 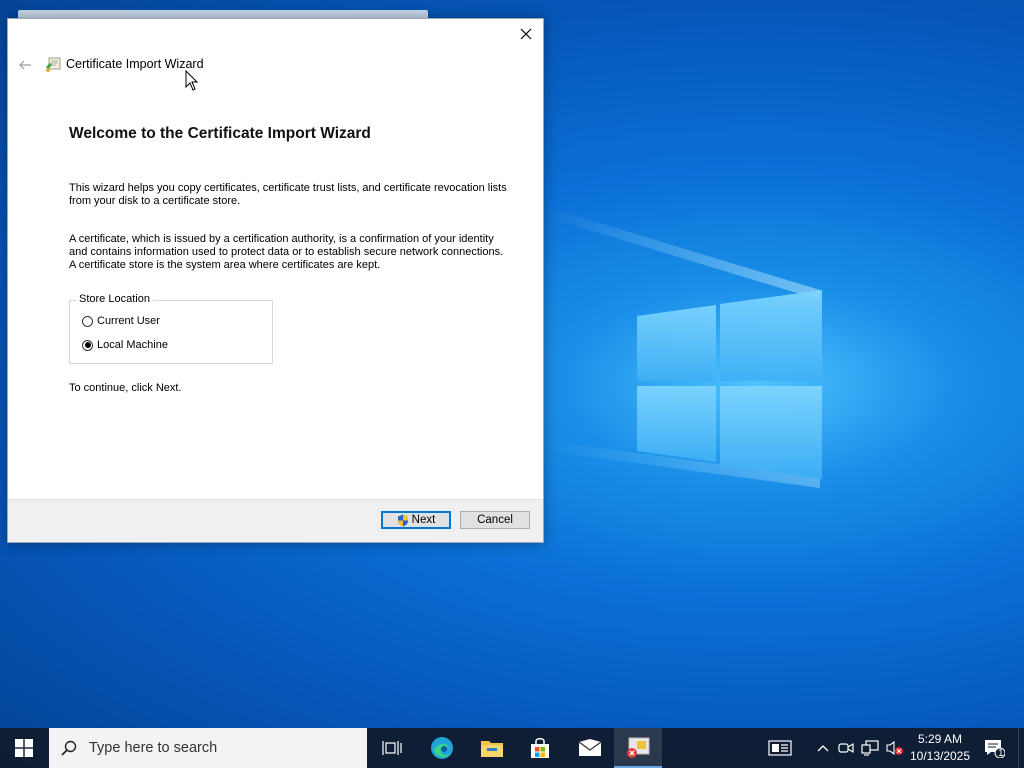 I want to click on clock-time: 5:29 AM, so click(x=940, y=739).